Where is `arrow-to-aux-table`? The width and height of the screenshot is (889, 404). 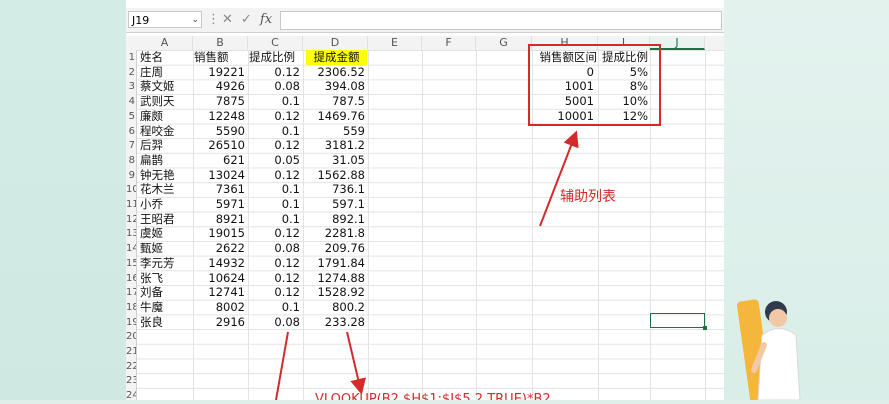
arrow-to-aux-table is located at coordinates (559, 178).